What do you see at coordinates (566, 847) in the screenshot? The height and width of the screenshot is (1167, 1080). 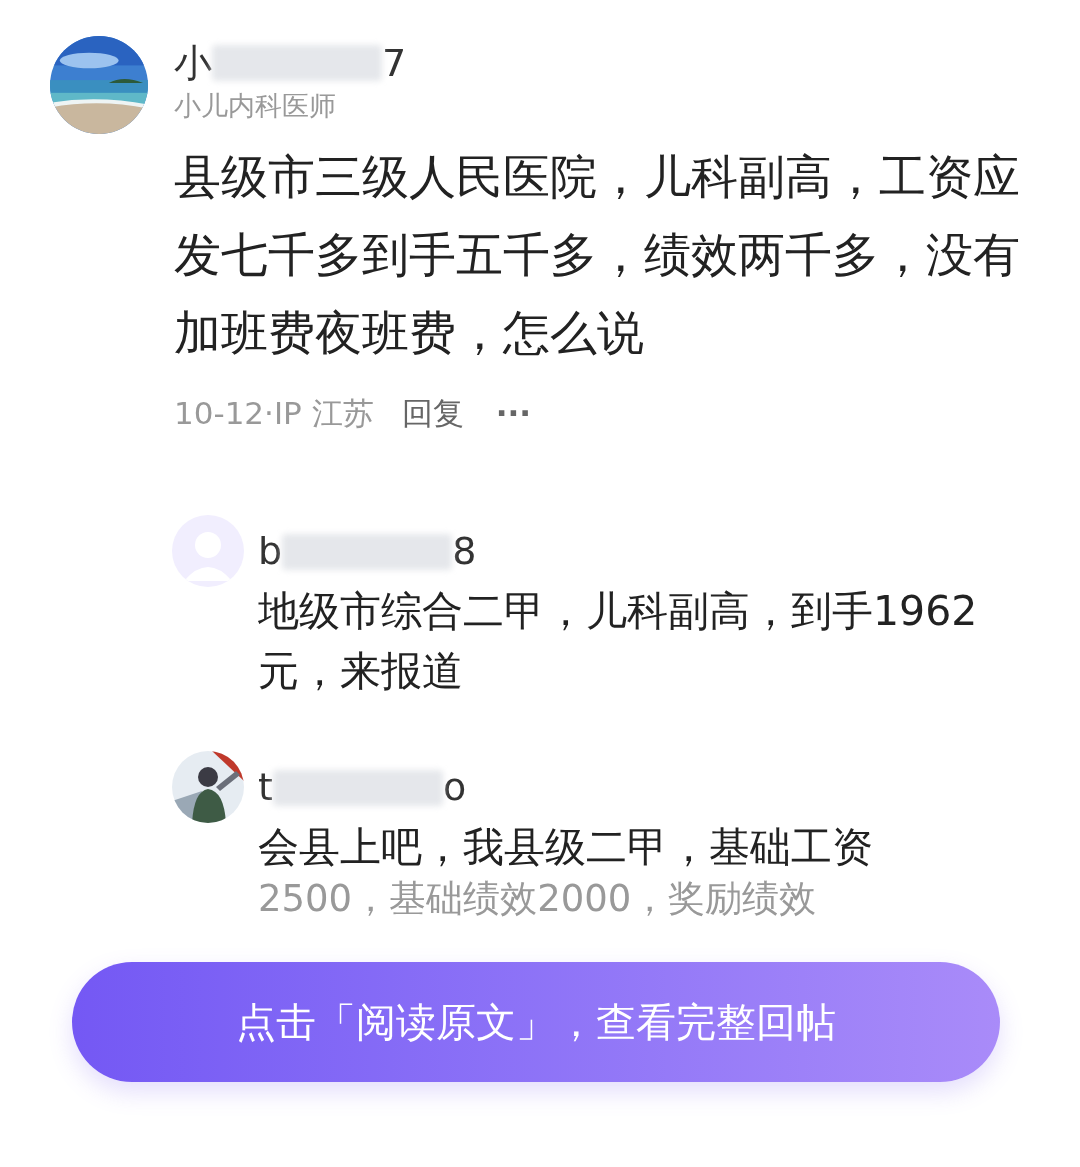 I see `reply-text: 会县上吧，我县级二甲，基础工资` at bounding box center [566, 847].